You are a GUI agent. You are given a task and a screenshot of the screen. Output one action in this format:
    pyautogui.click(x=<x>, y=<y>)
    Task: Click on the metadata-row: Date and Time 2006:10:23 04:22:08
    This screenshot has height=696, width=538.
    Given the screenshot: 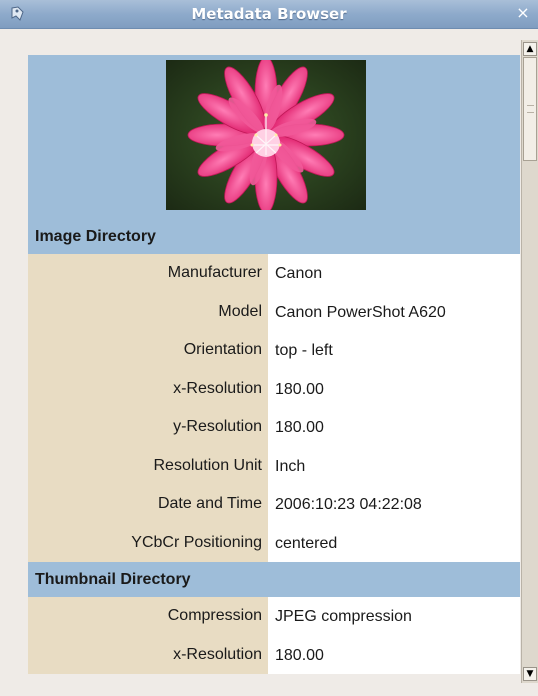 What is the action you would take?
    pyautogui.click(x=274, y=504)
    